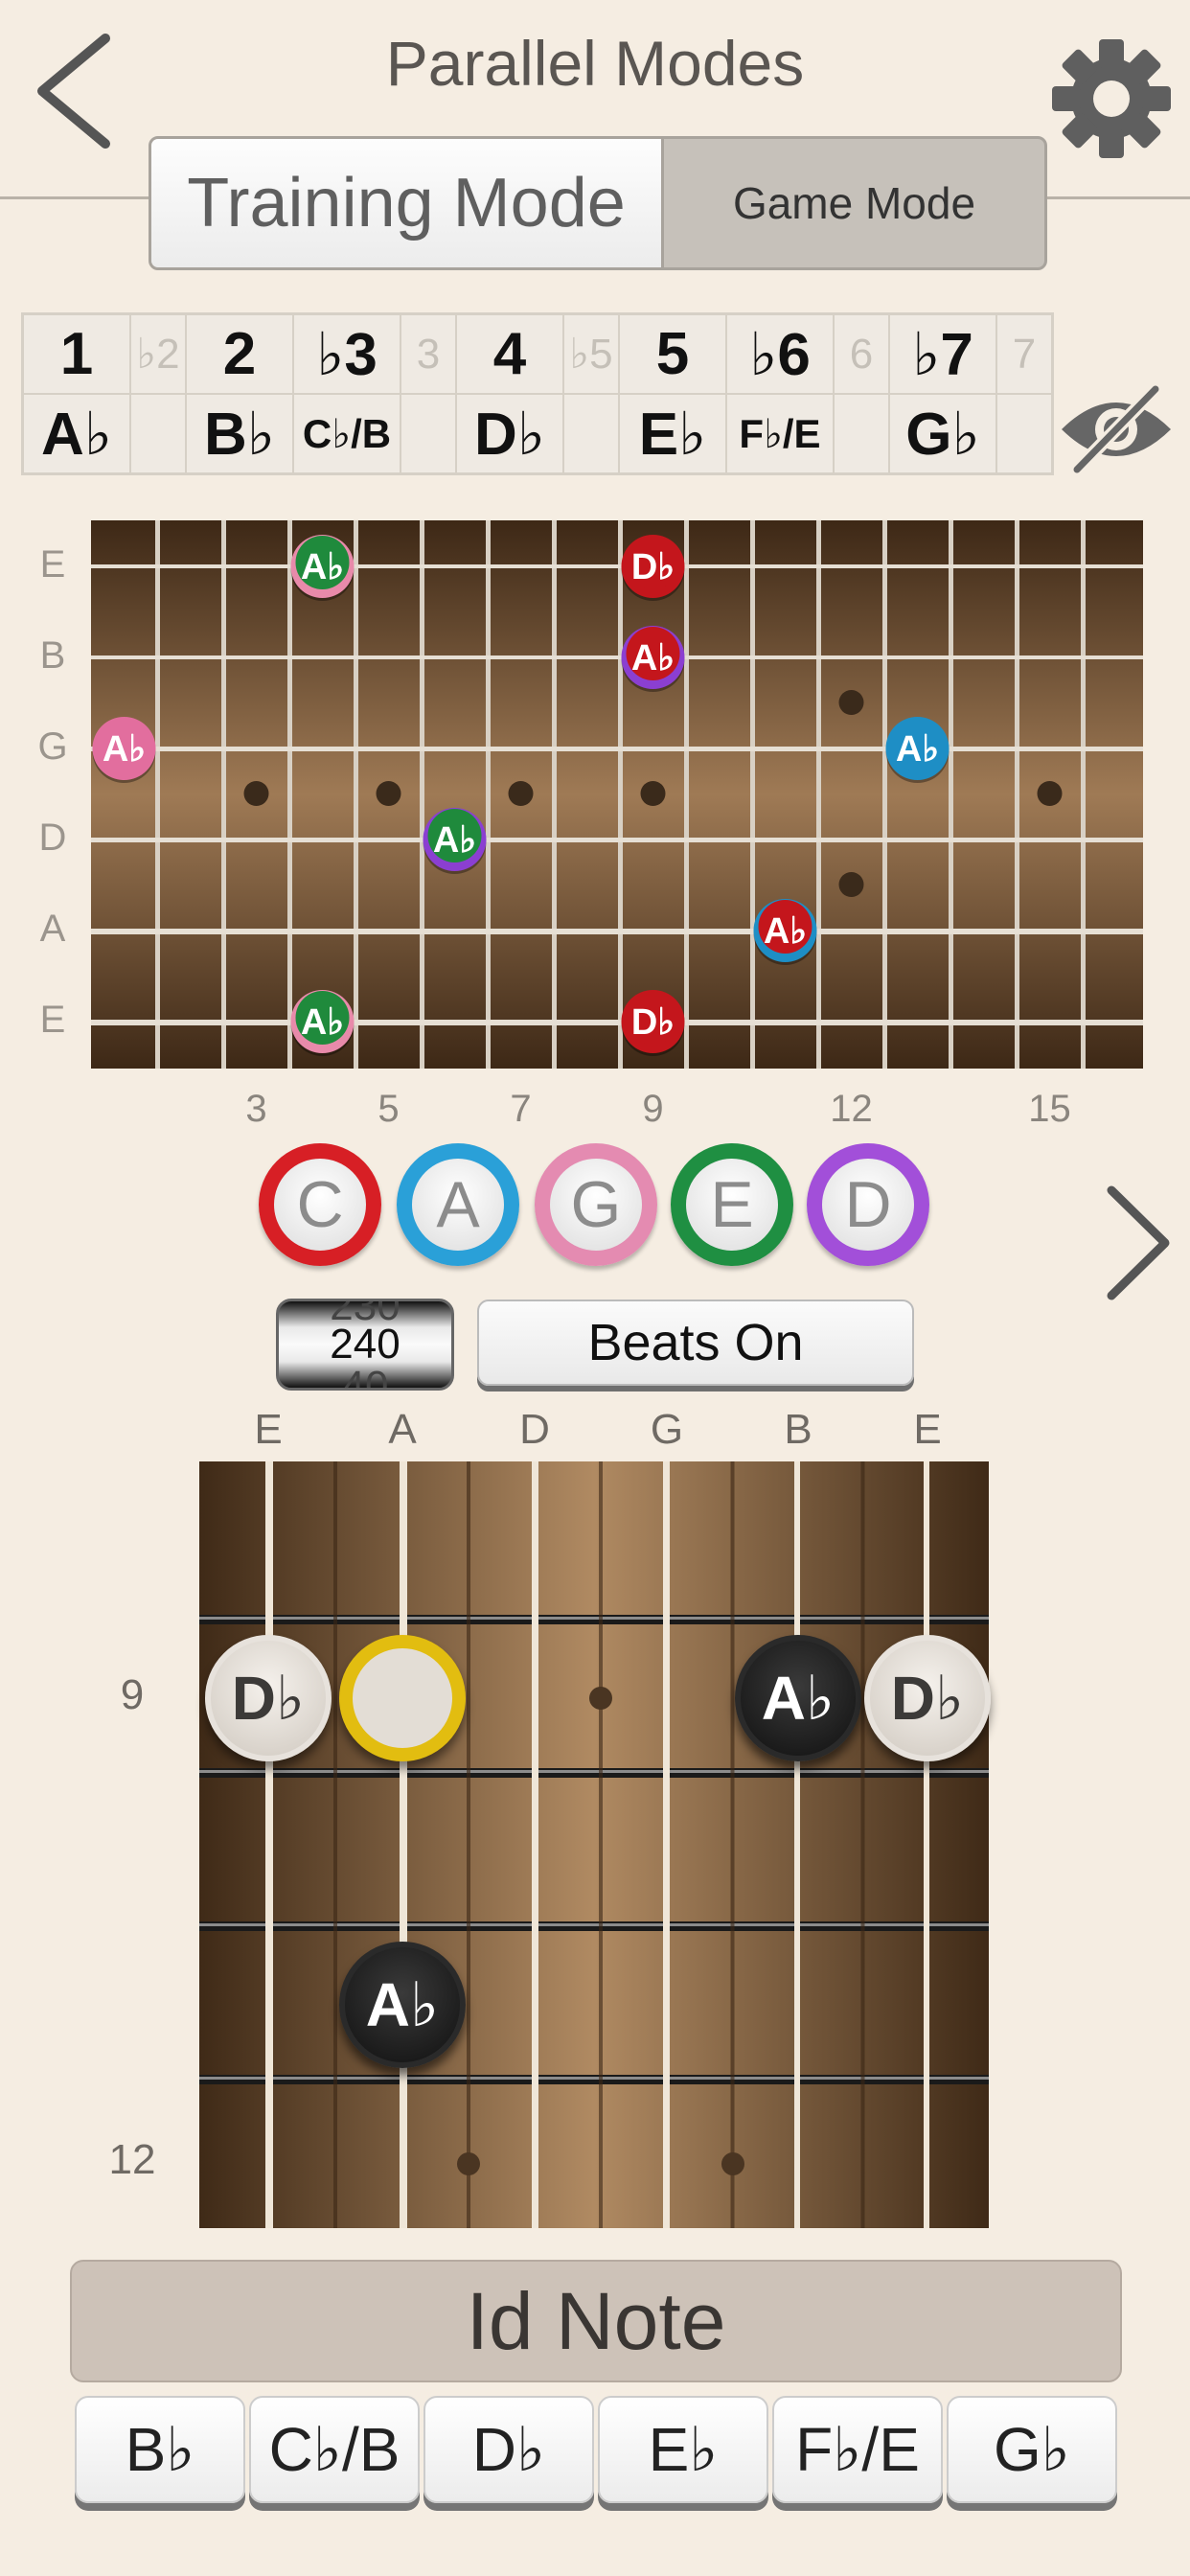 This screenshot has height=2576, width=1190. Describe the element at coordinates (858, 2449) in the screenshot. I see `answer-button: F♭/E` at that location.